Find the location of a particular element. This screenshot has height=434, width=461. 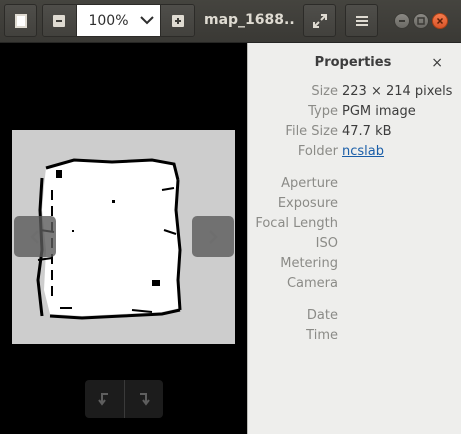

property-value: PGM image is located at coordinates (379, 111).